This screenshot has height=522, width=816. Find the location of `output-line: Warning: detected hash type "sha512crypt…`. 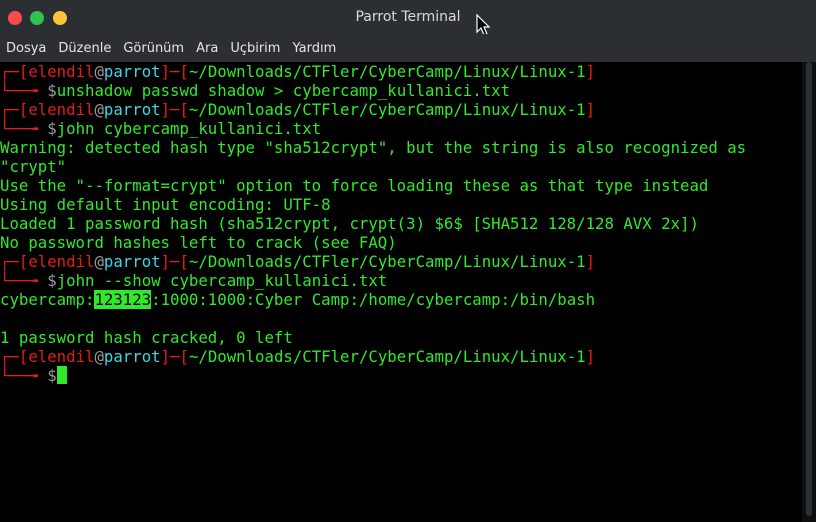

output-line: Warning: detected hash type "sha512crypt… is located at coordinates (373, 147).